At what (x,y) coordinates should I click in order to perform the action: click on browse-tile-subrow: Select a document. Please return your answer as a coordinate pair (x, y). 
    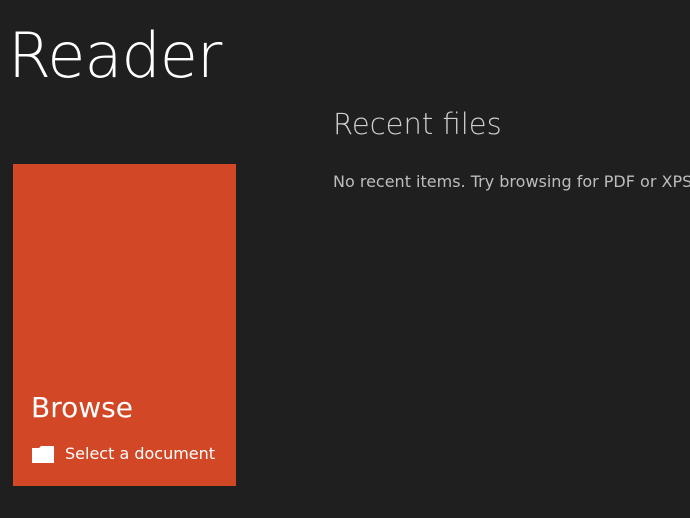
    Looking at the image, I should click on (123, 454).